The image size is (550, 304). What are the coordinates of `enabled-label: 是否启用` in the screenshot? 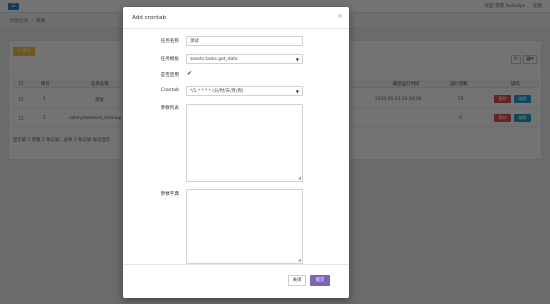 It's located at (169, 75).